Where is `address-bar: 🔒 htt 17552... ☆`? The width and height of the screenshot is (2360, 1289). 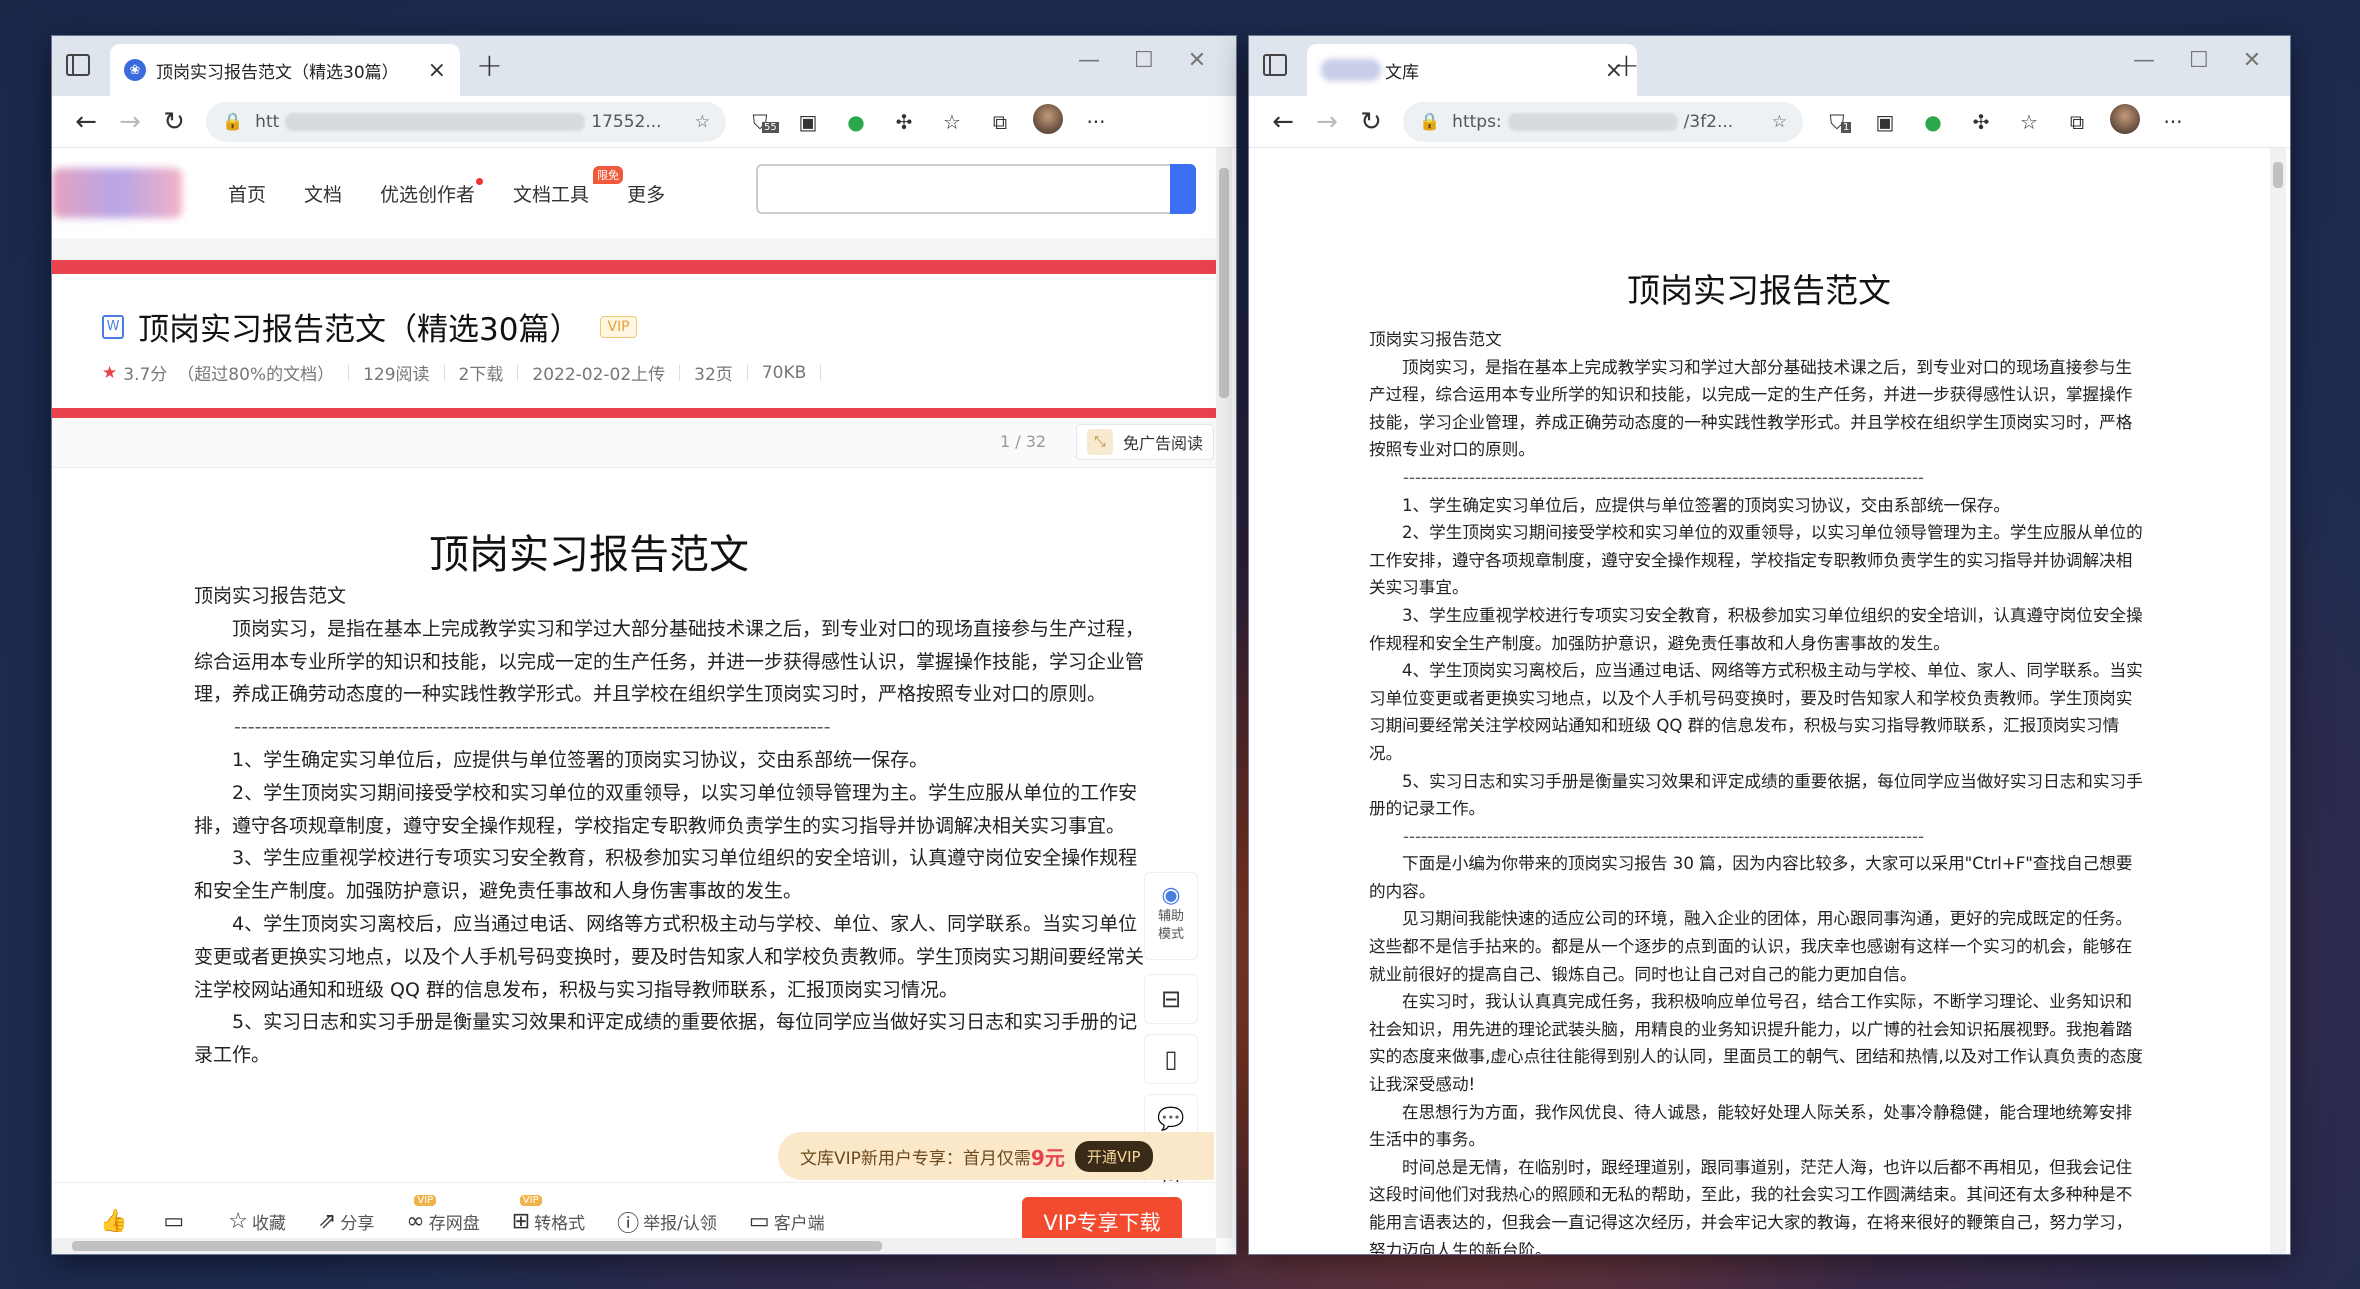
address-bar: 🔒 htt 17552... ☆ is located at coordinates (466, 121).